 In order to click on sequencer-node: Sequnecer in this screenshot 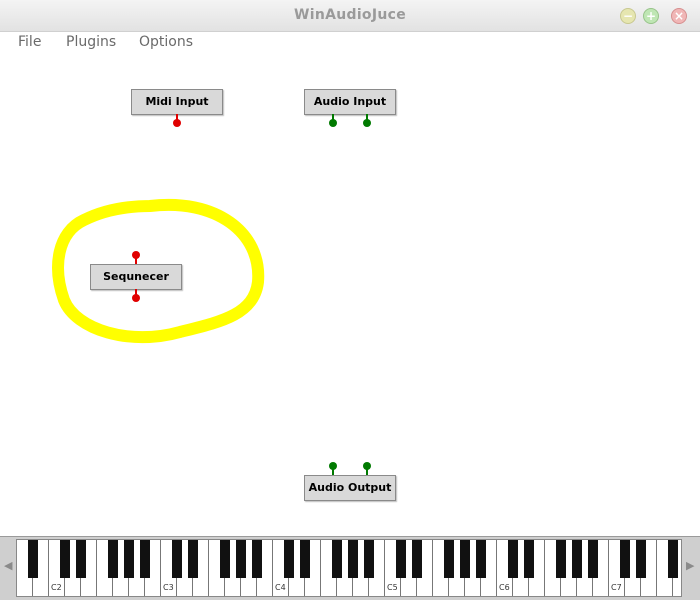, I will do `click(136, 277)`.